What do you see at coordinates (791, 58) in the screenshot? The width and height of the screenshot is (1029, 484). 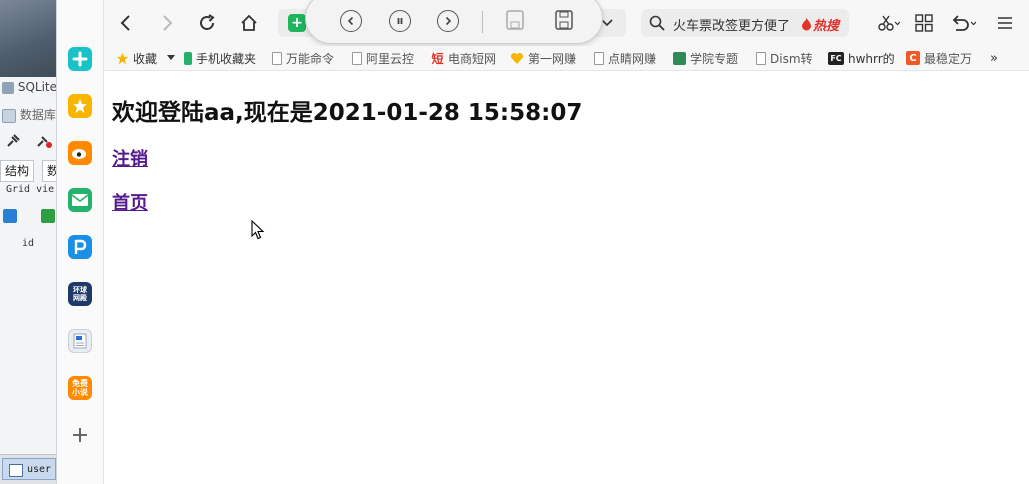 I see `bookmark-label: Dism转` at bounding box center [791, 58].